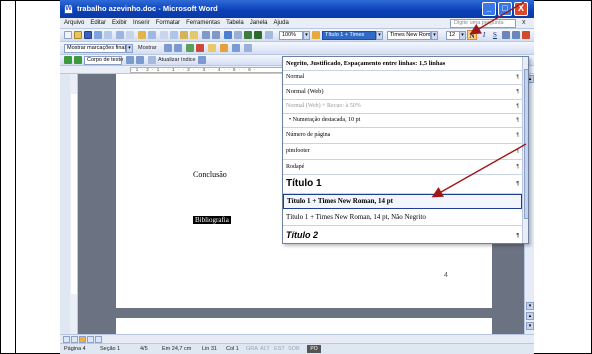 The image size is (592, 354). Describe the element at coordinates (66, 339) in the screenshot. I see `normal-view-icon` at that location.